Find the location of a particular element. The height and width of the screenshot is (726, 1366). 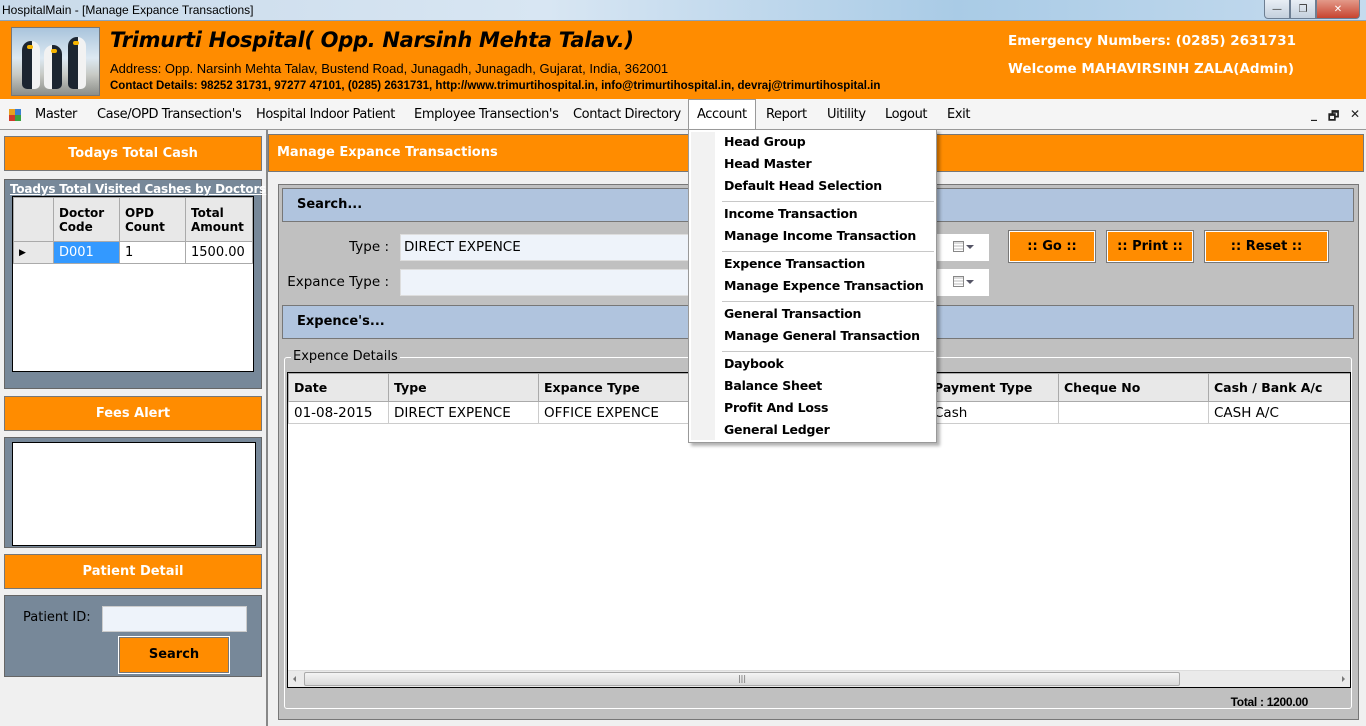

close-icon: ✕ is located at coordinates (1338, 9).